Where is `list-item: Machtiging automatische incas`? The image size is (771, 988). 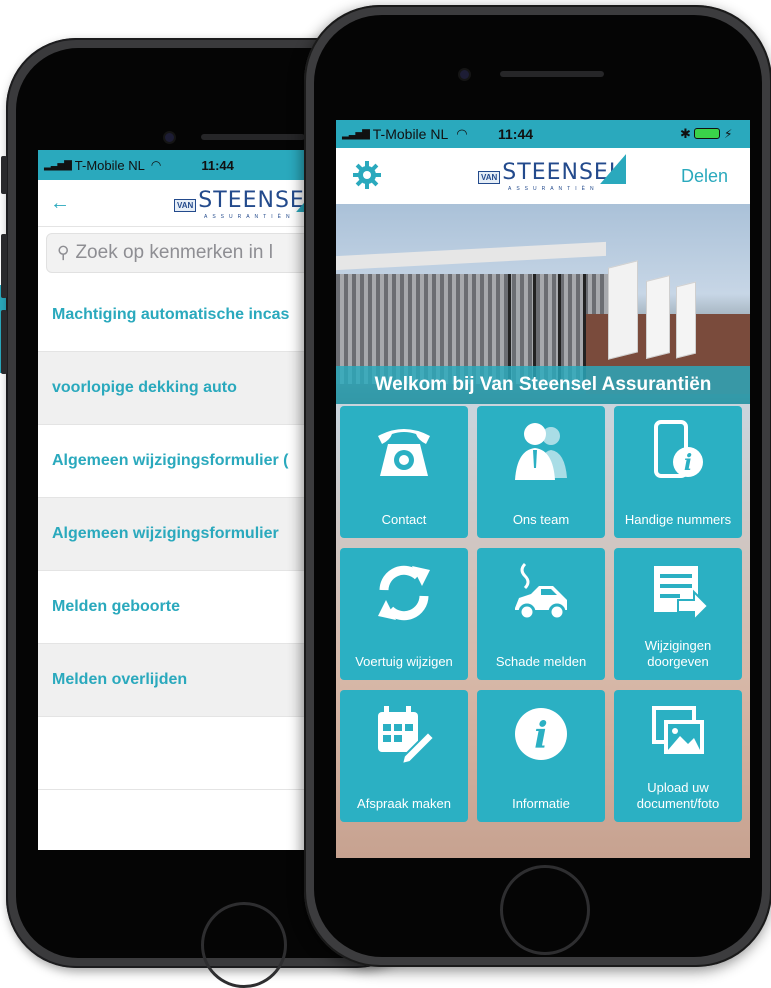 list-item: Machtiging automatische incas is located at coordinates (183, 315).